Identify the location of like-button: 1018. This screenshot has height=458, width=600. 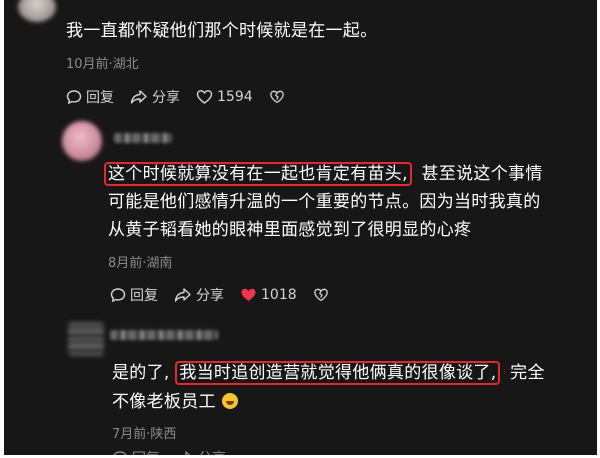
(268, 295).